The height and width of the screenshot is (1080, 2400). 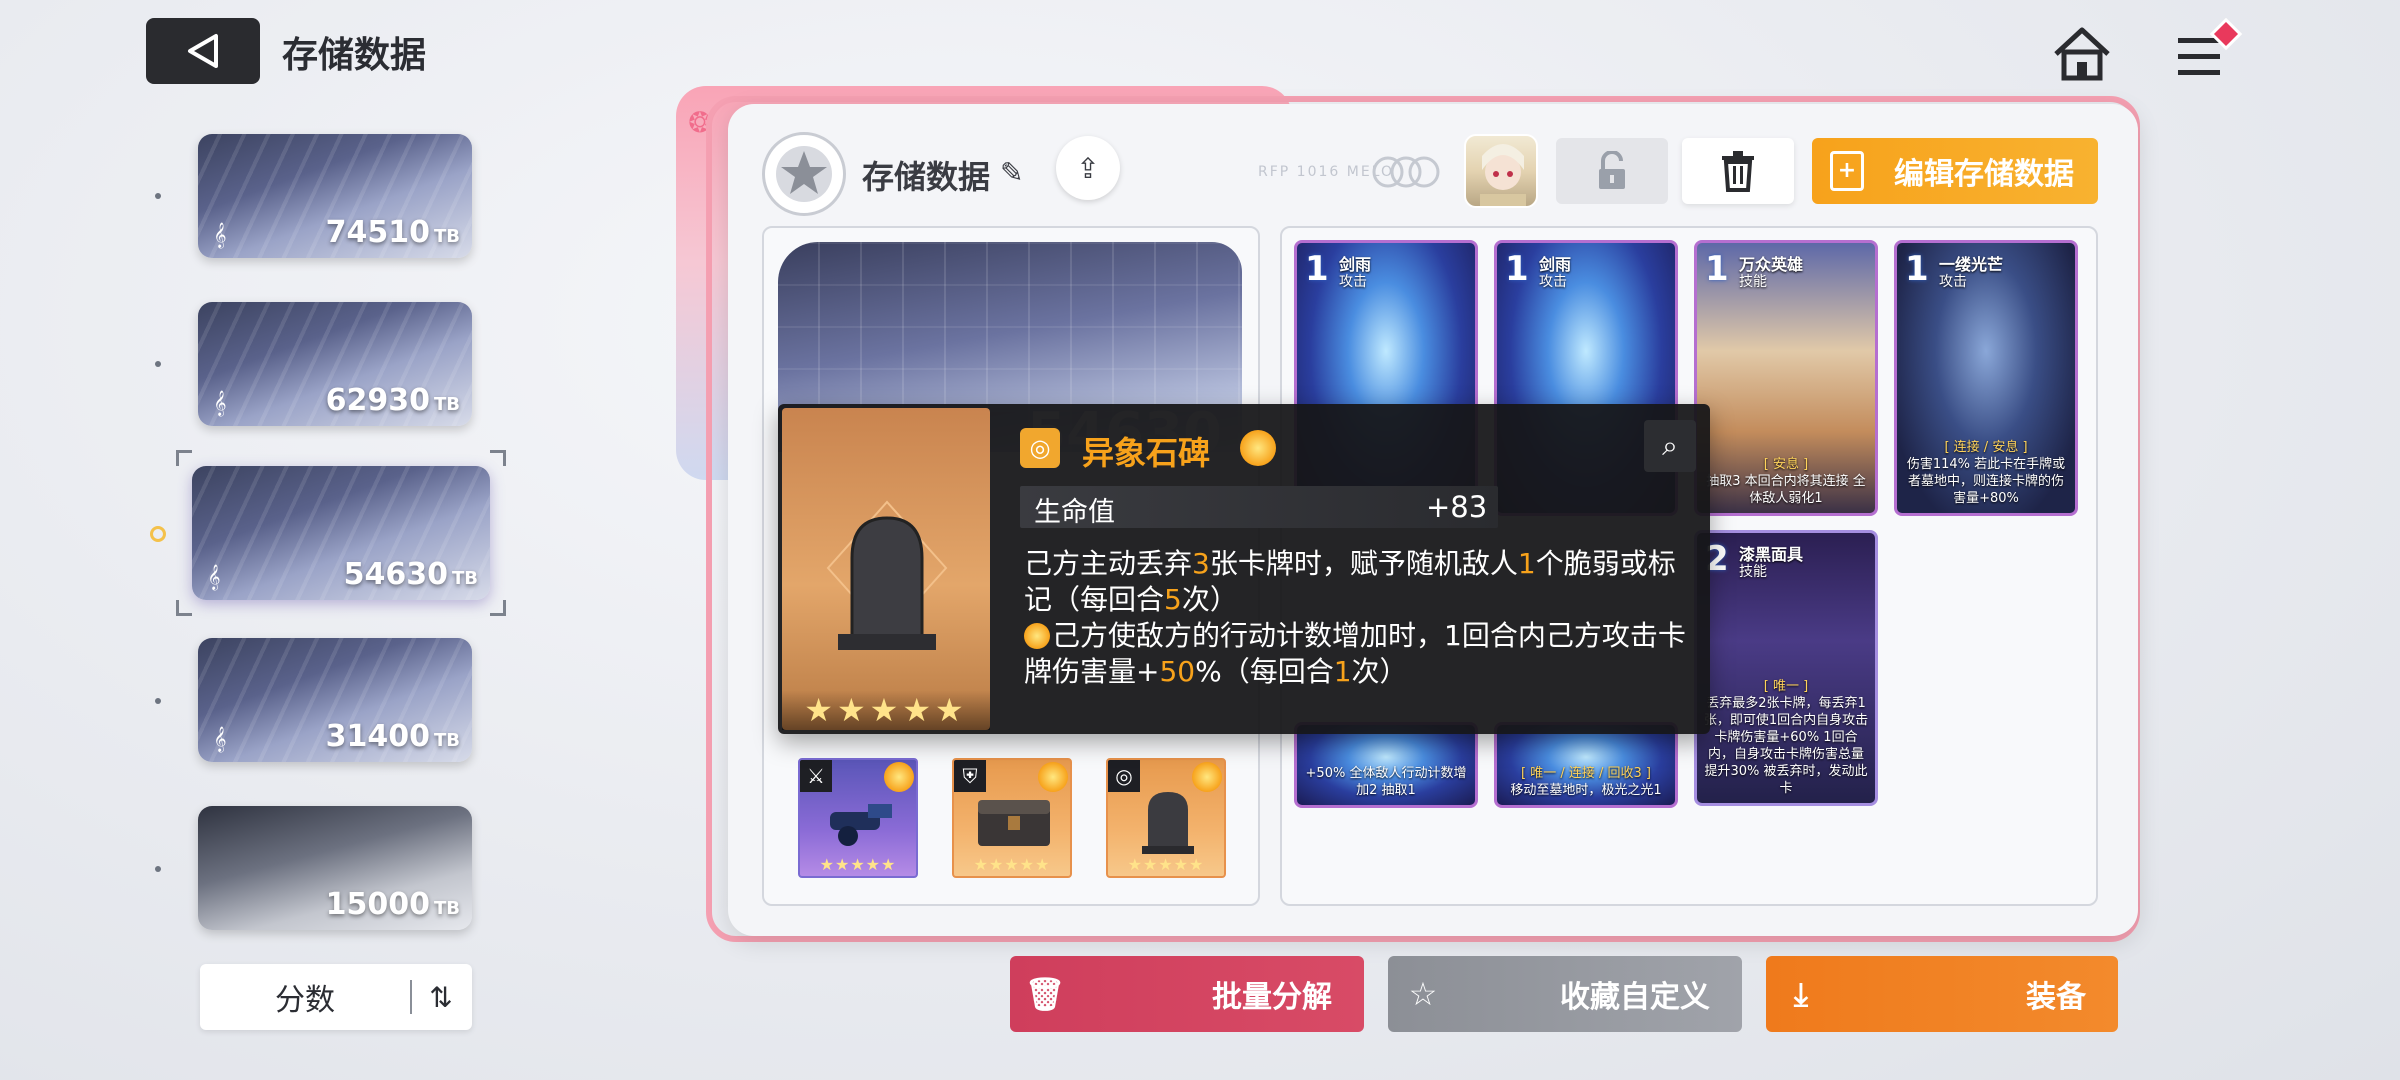 I want to click on card-row2-2: [ 唯一 / 连接 / 回收3 ] 移动至墓地时，极光之光1, so click(x=1586, y=765).